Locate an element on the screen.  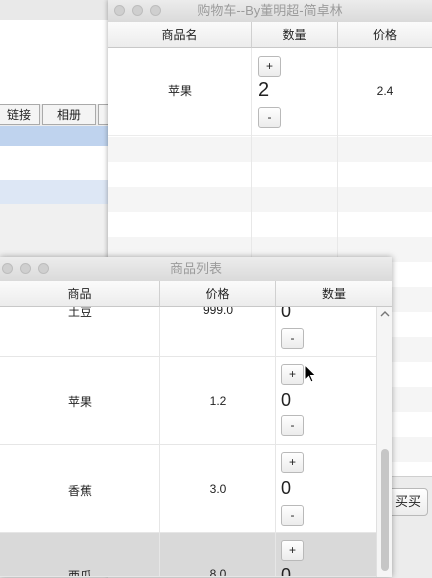
cart-row: 苹果 + 2 - 2.4 is located at coordinates (270, 92).